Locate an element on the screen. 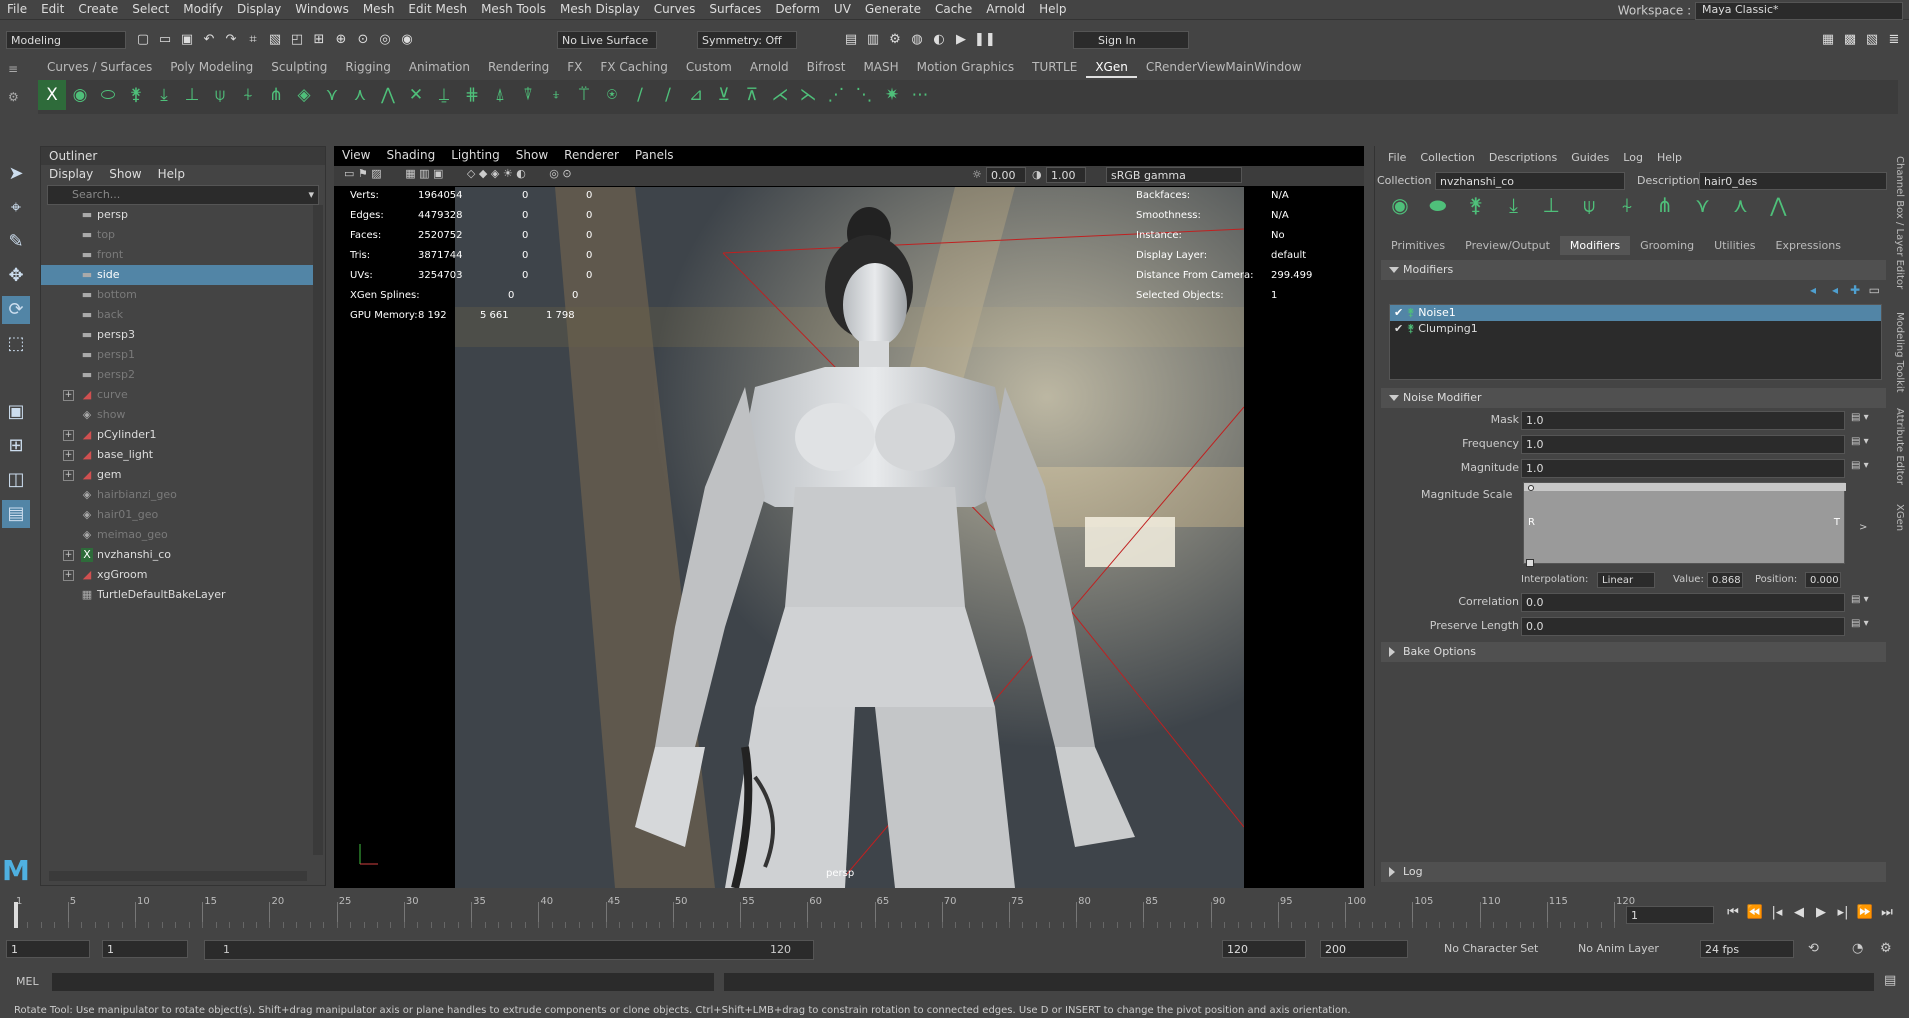 The image size is (1909, 1018). ramp-bottom-handle is located at coordinates (1530, 563).